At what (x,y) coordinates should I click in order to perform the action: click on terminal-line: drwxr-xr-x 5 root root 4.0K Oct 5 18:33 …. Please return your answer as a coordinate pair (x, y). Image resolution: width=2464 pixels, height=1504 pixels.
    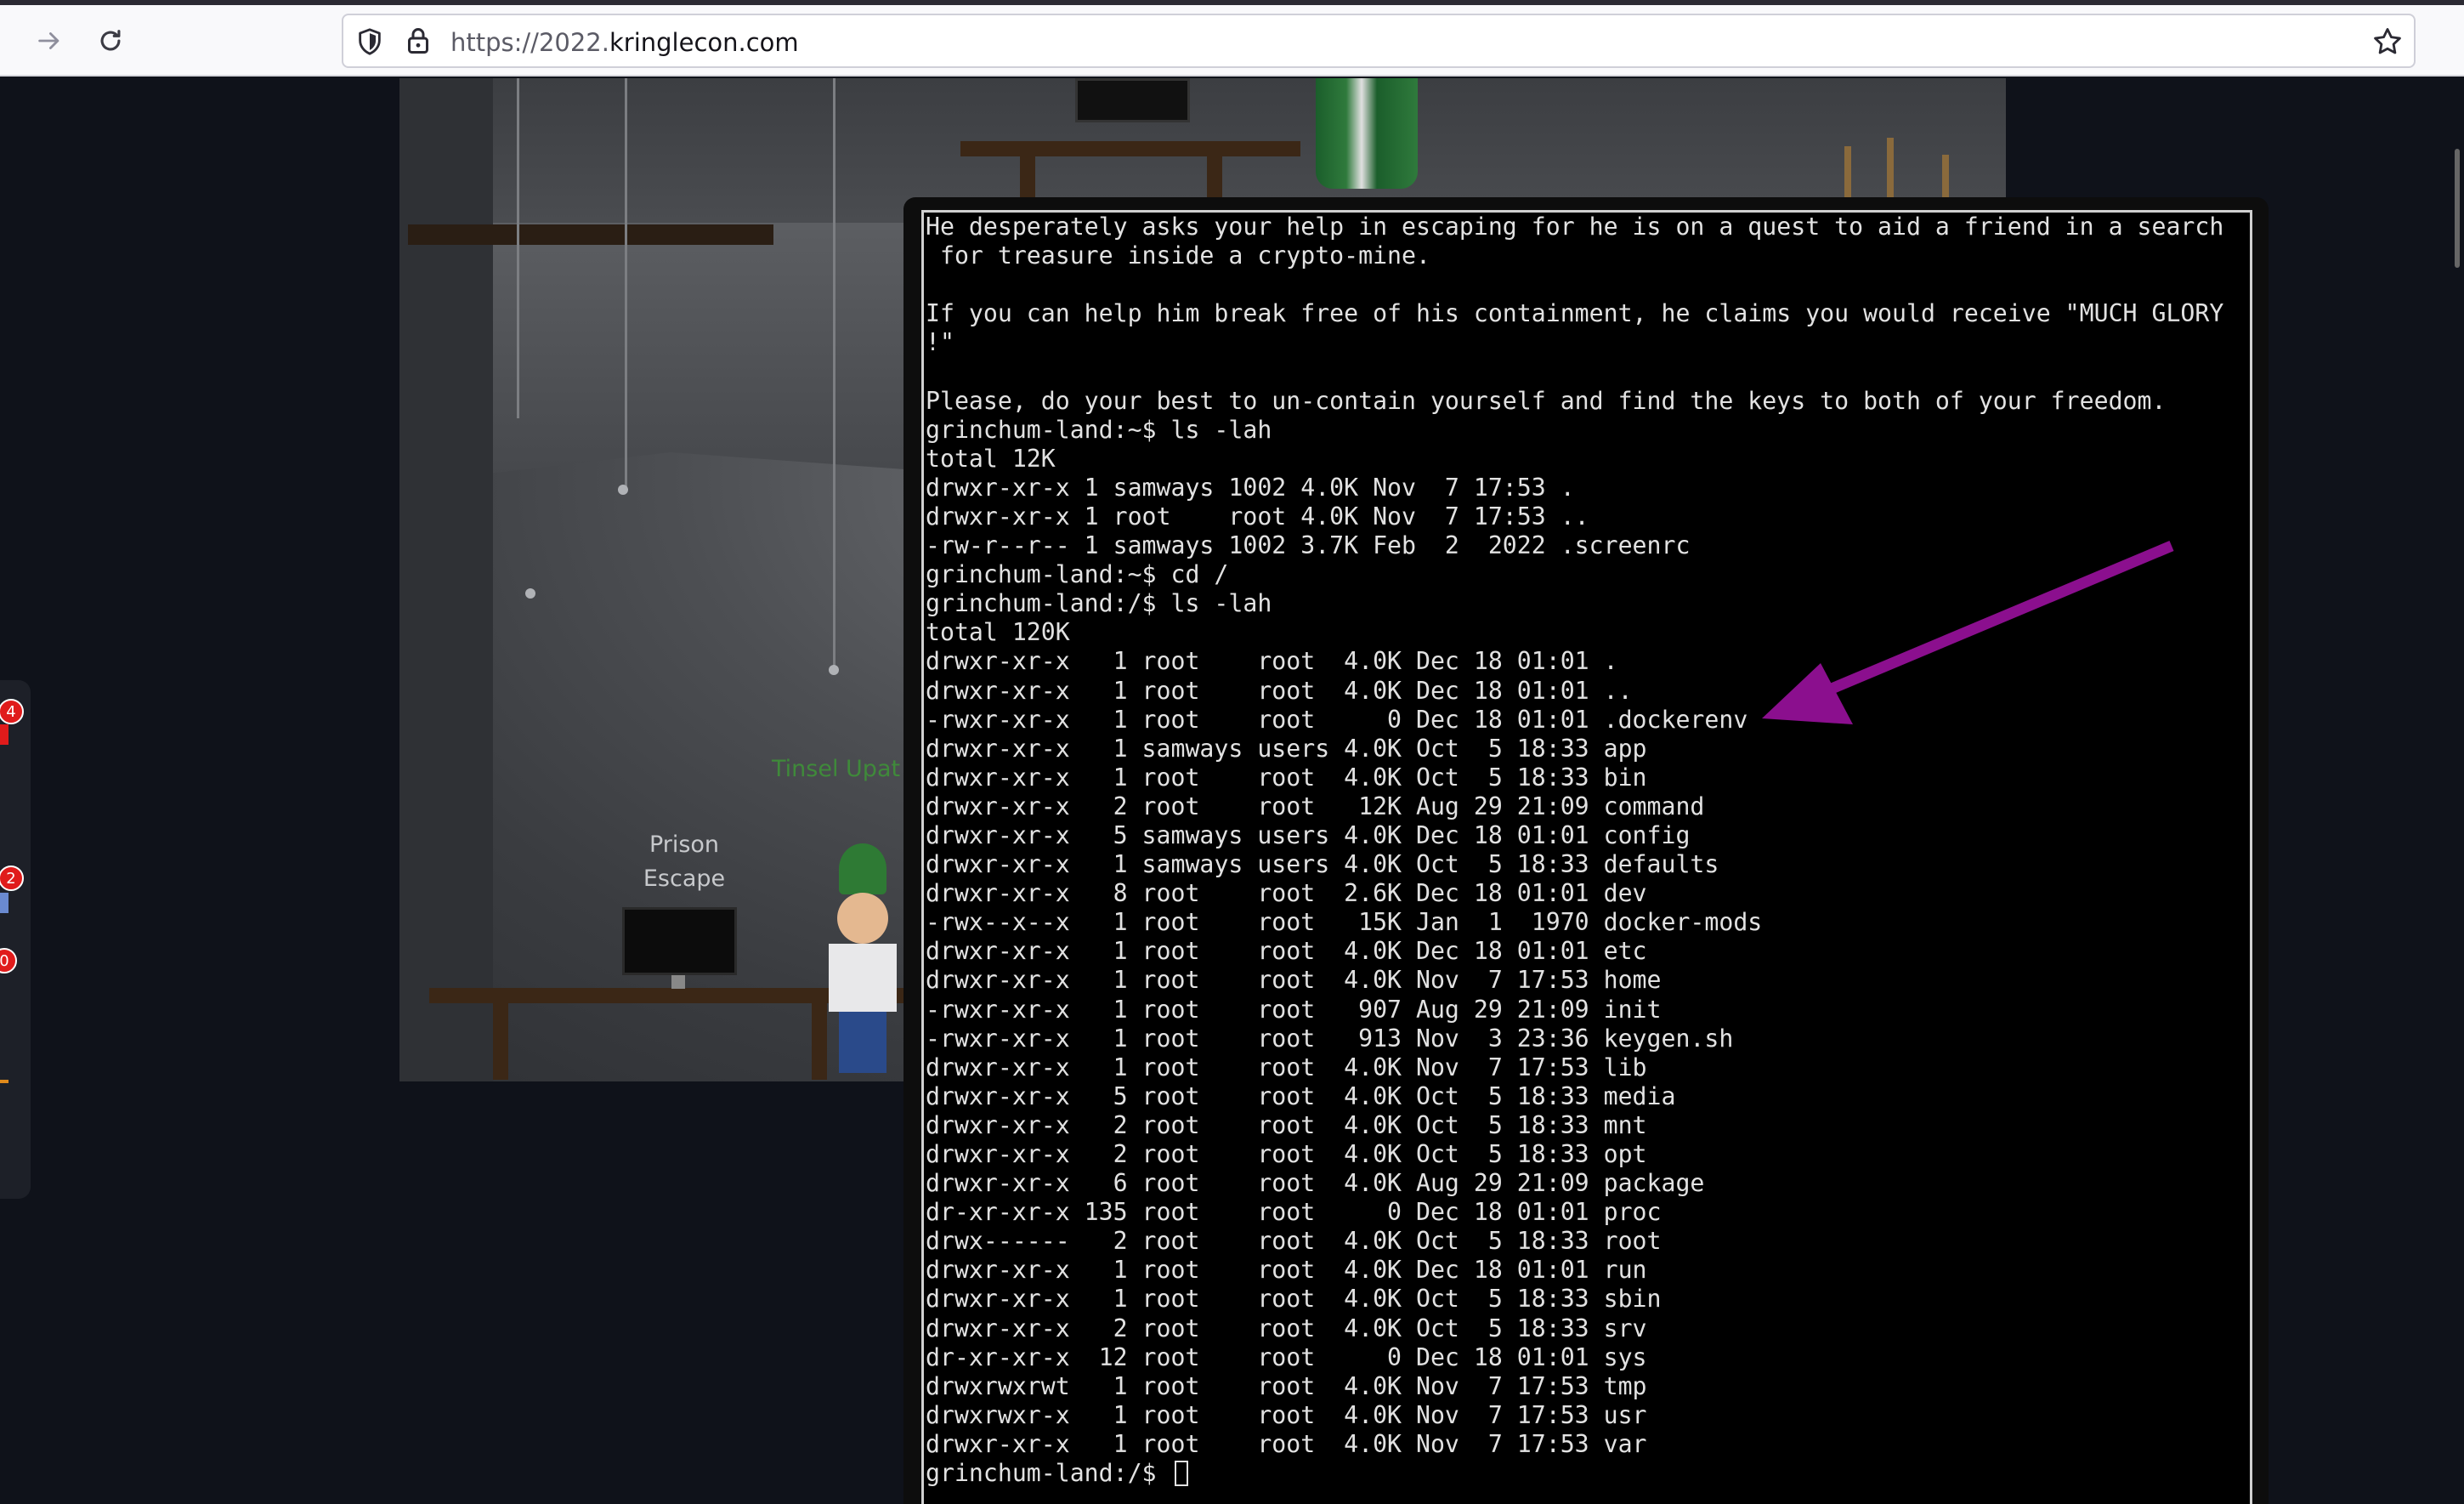
    Looking at the image, I should click on (1301, 1095).